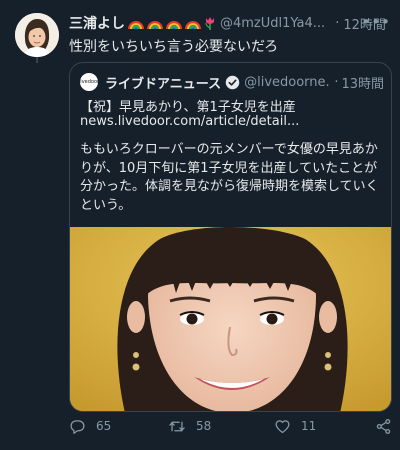 The image size is (400, 450). I want to click on tweet-actions: 65 58 11, so click(230, 427).